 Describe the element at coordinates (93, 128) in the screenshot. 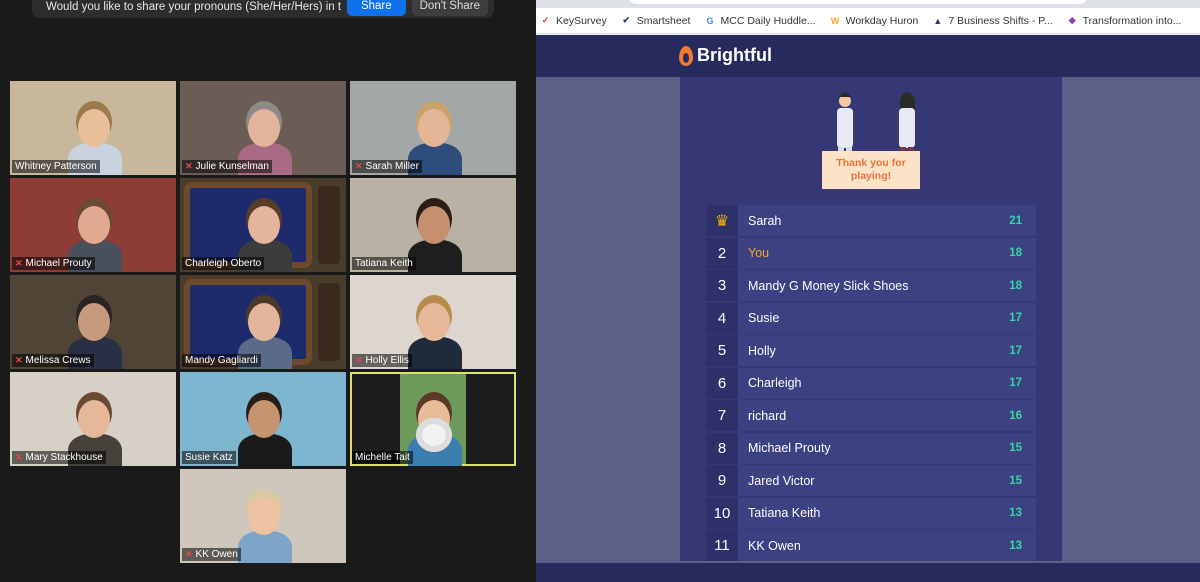

I see `video-tile: Whitney Patterson` at that location.